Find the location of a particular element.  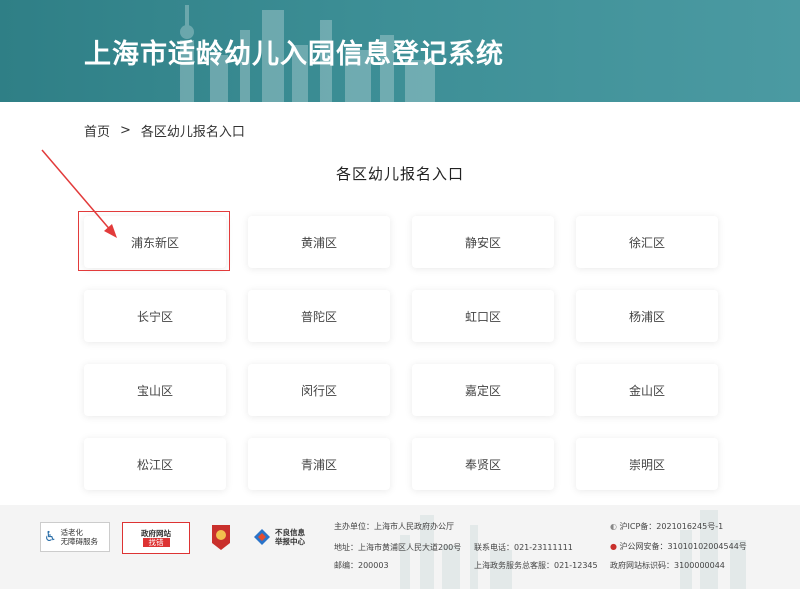

section-title: 各区幼儿报名入口 is located at coordinates (400, 173).